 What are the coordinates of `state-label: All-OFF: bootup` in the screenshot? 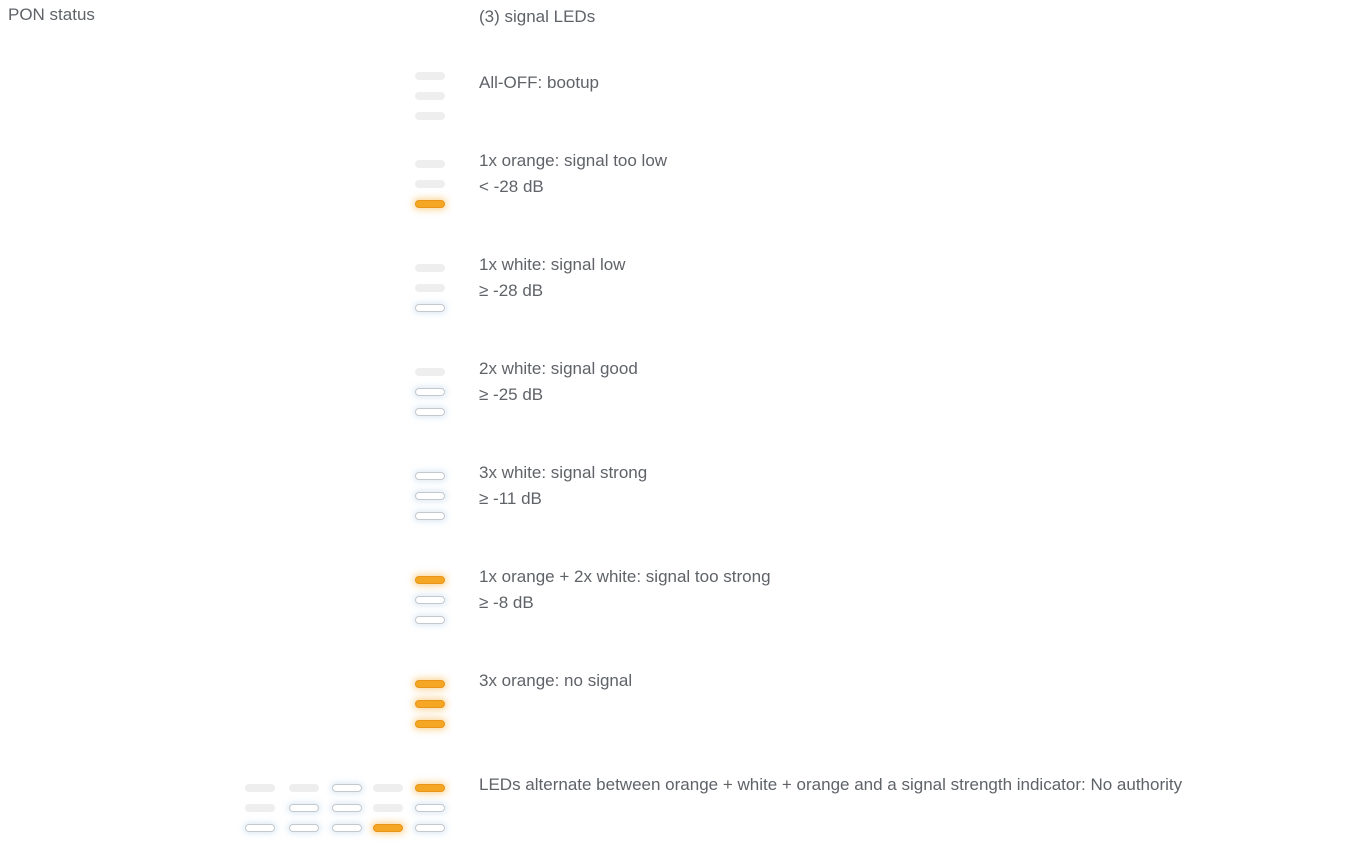 It's located at (539, 82).